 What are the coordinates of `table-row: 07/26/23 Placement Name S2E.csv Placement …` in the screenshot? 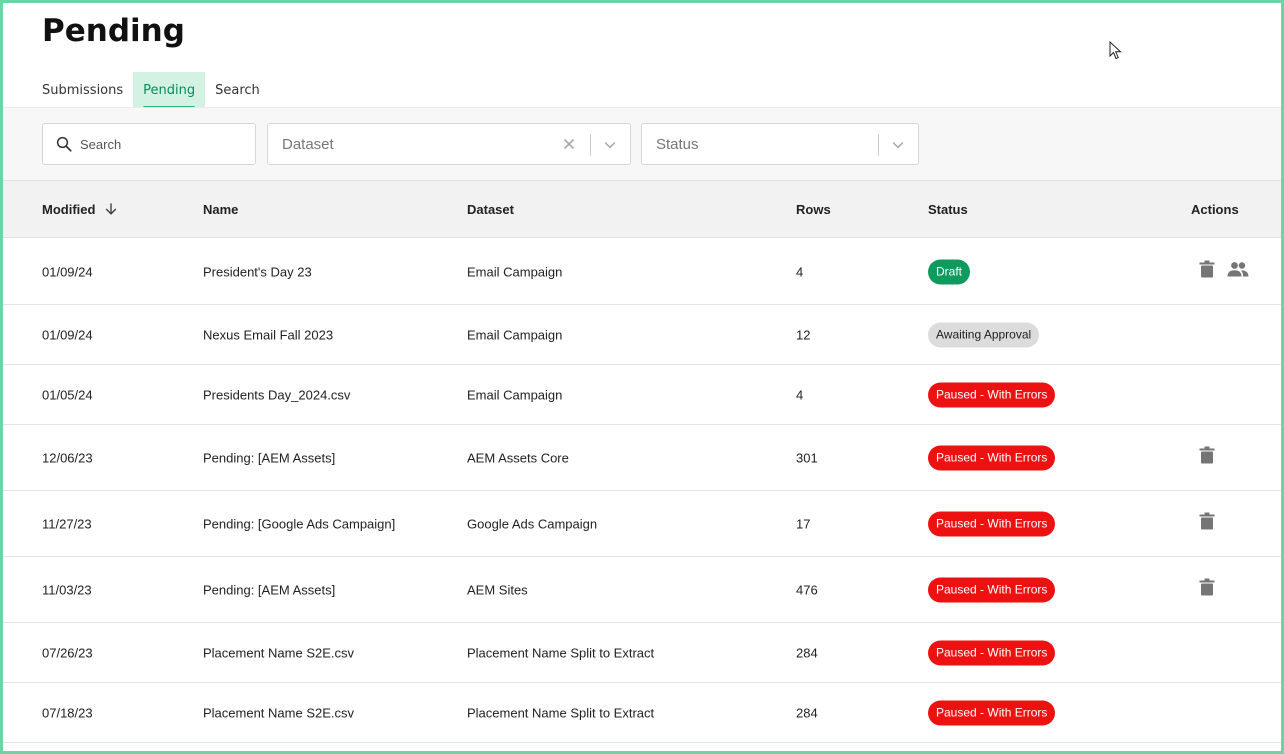 It's located at (642, 653).